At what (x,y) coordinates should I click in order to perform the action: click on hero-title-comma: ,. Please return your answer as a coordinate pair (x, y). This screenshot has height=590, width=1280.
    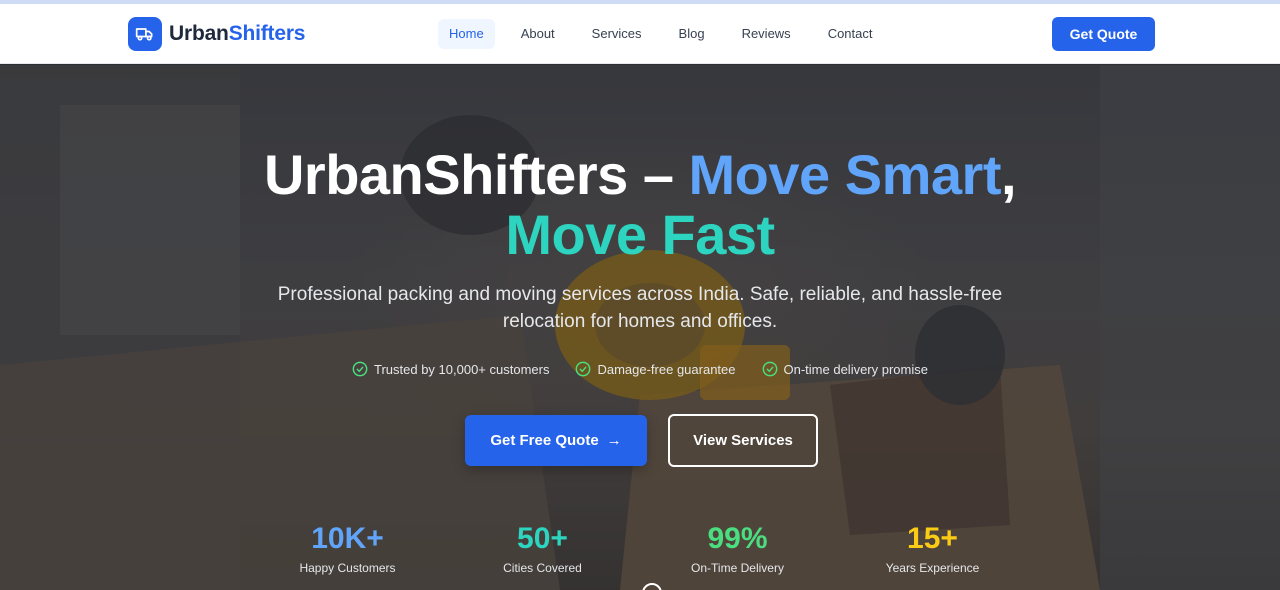
    Looking at the image, I should click on (1008, 174).